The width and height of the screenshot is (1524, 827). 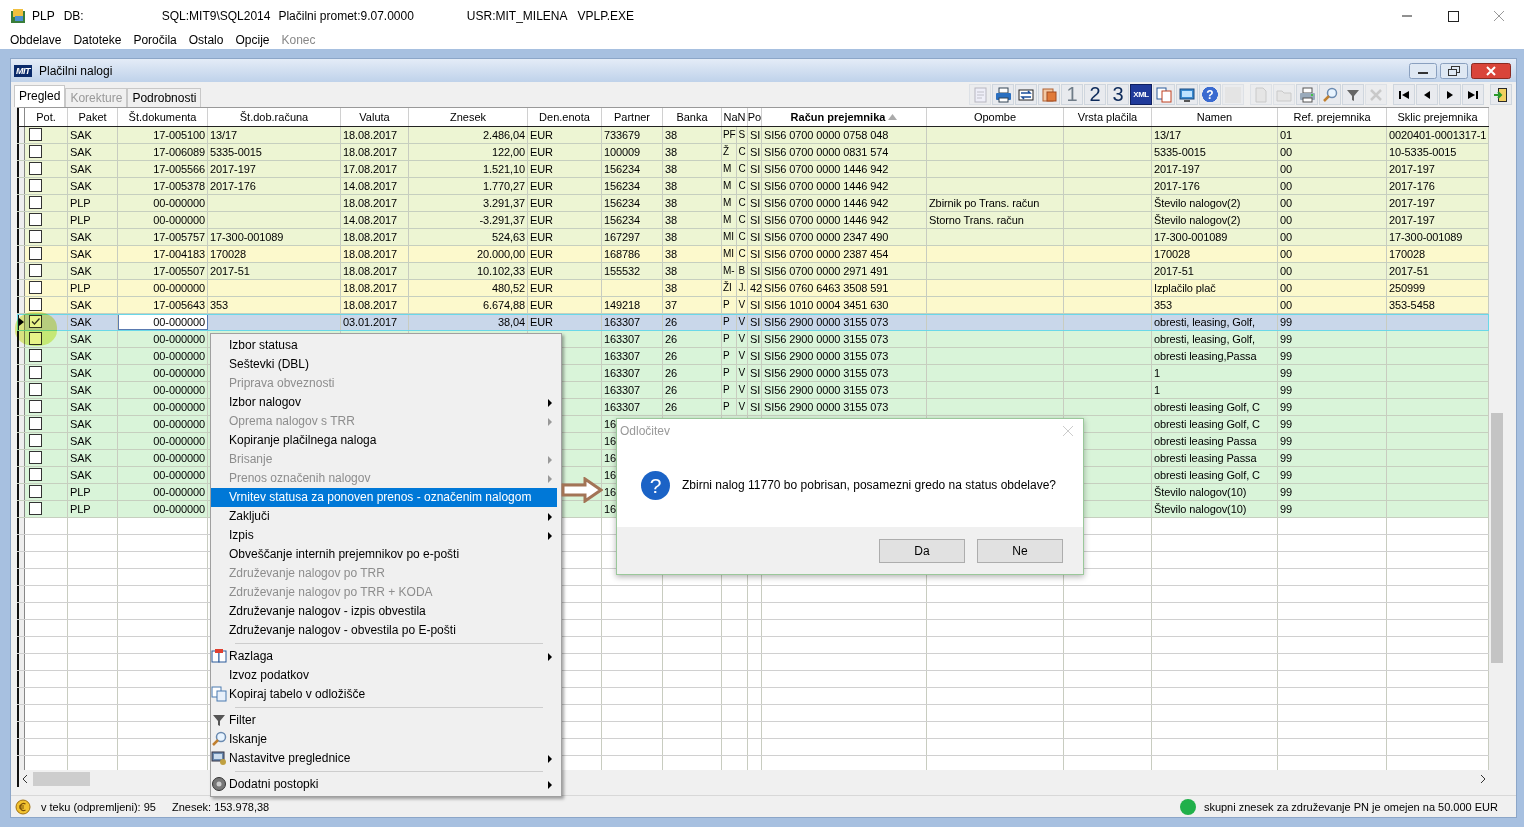 What do you see at coordinates (632, 135) in the screenshot?
I see `table-cell: 733679` at bounding box center [632, 135].